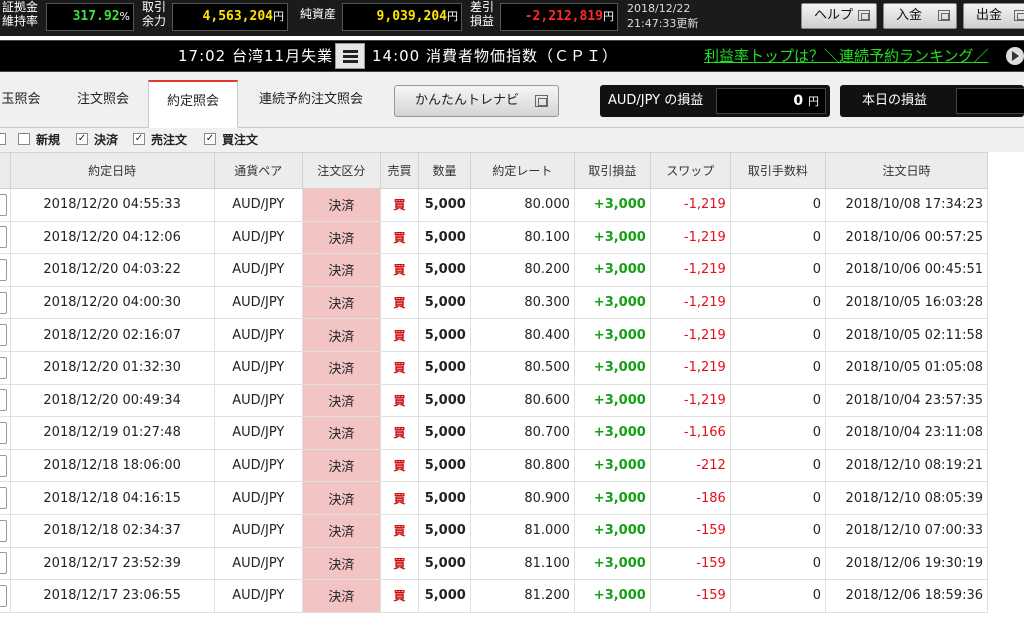 Image resolution: width=1024 pixels, height=618 pixels. What do you see at coordinates (444, 170) in the screenshot?
I see `column-header-quantity: 数量` at bounding box center [444, 170].